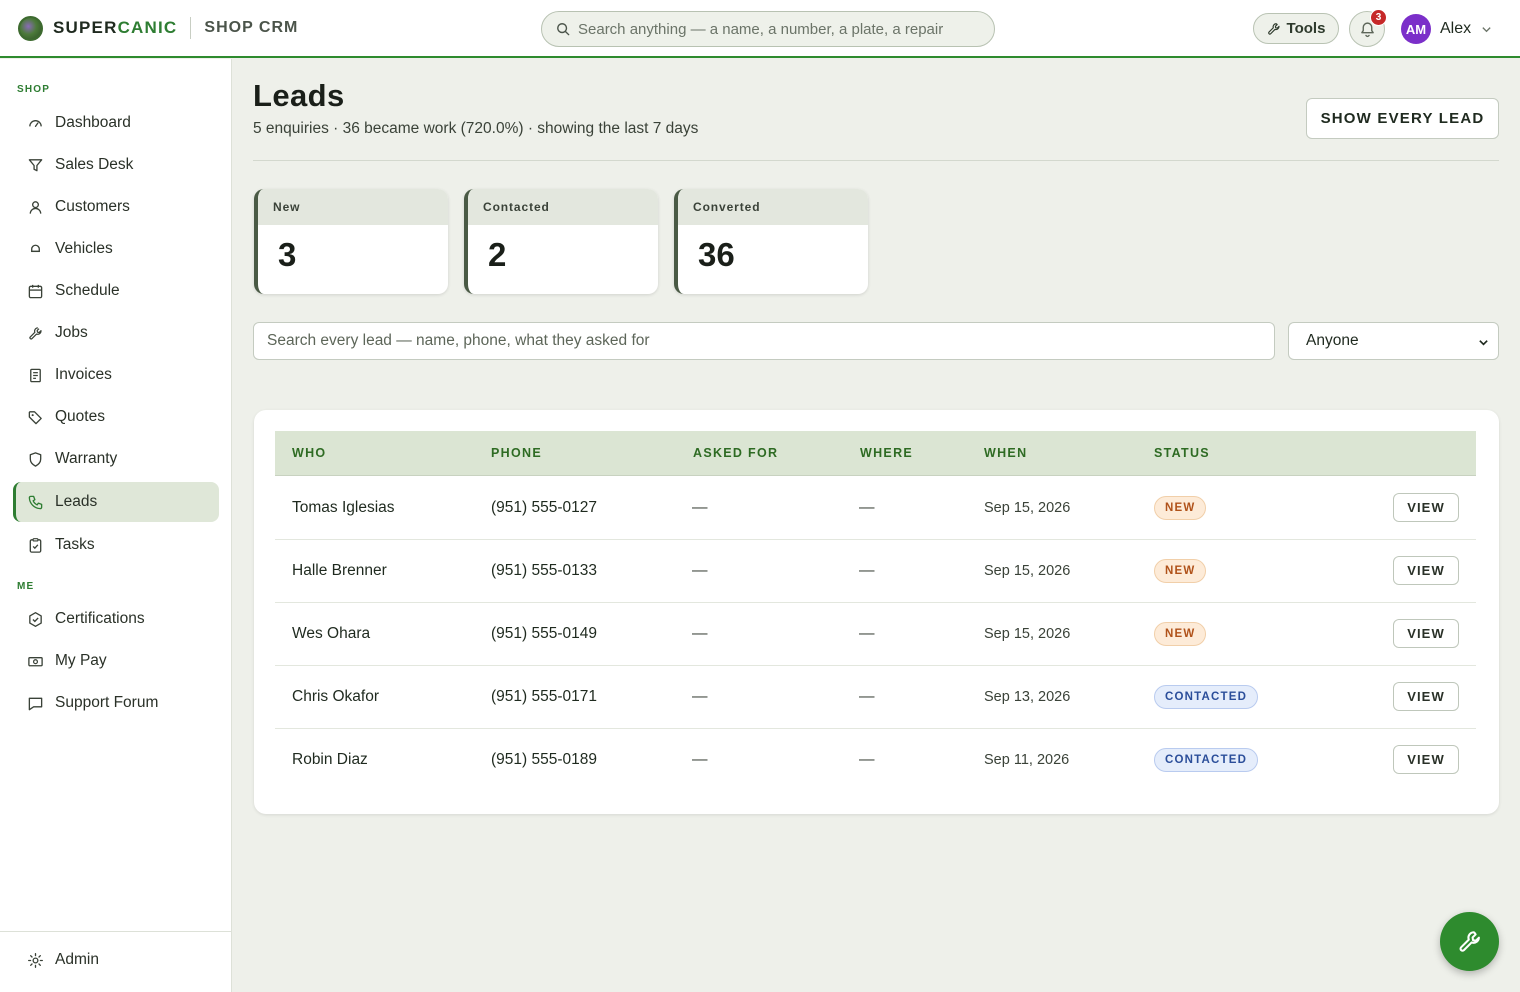 This screenshot has height=992, width=1520. I want to click on shield-icon, so click(35, 459).